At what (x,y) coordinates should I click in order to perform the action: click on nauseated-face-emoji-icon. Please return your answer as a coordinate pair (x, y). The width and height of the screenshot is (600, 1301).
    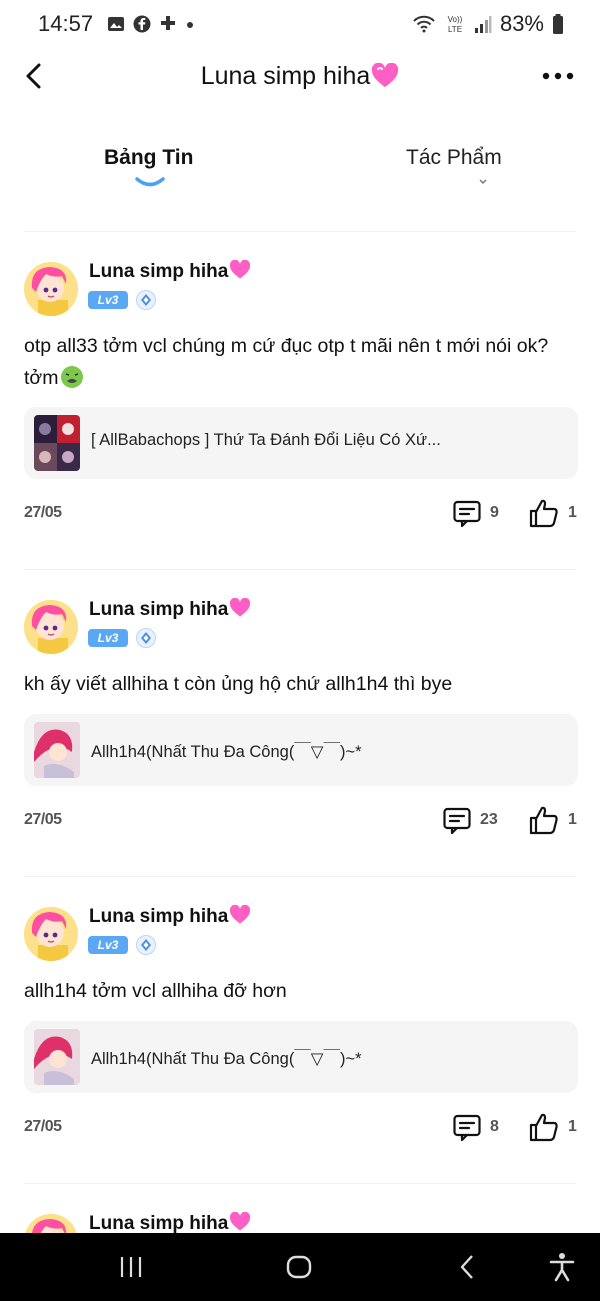
    Looking at the image, I should click on (72, 377).